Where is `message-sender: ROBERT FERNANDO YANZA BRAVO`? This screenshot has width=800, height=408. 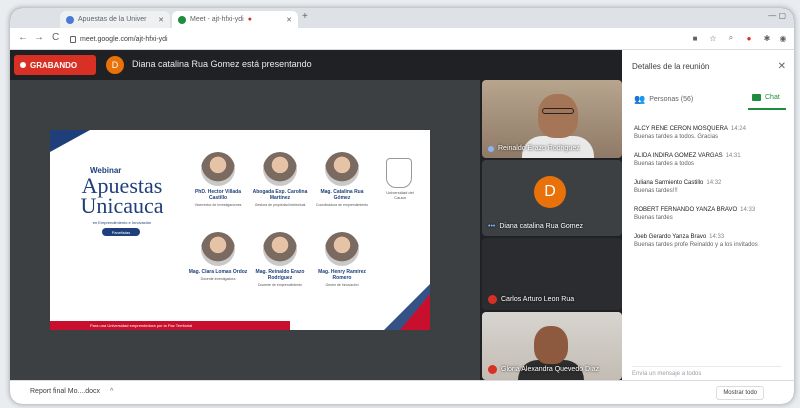 message-sender: ROBERT FERNANDO YANZA BRAVO is located at coordinates (686, 210).